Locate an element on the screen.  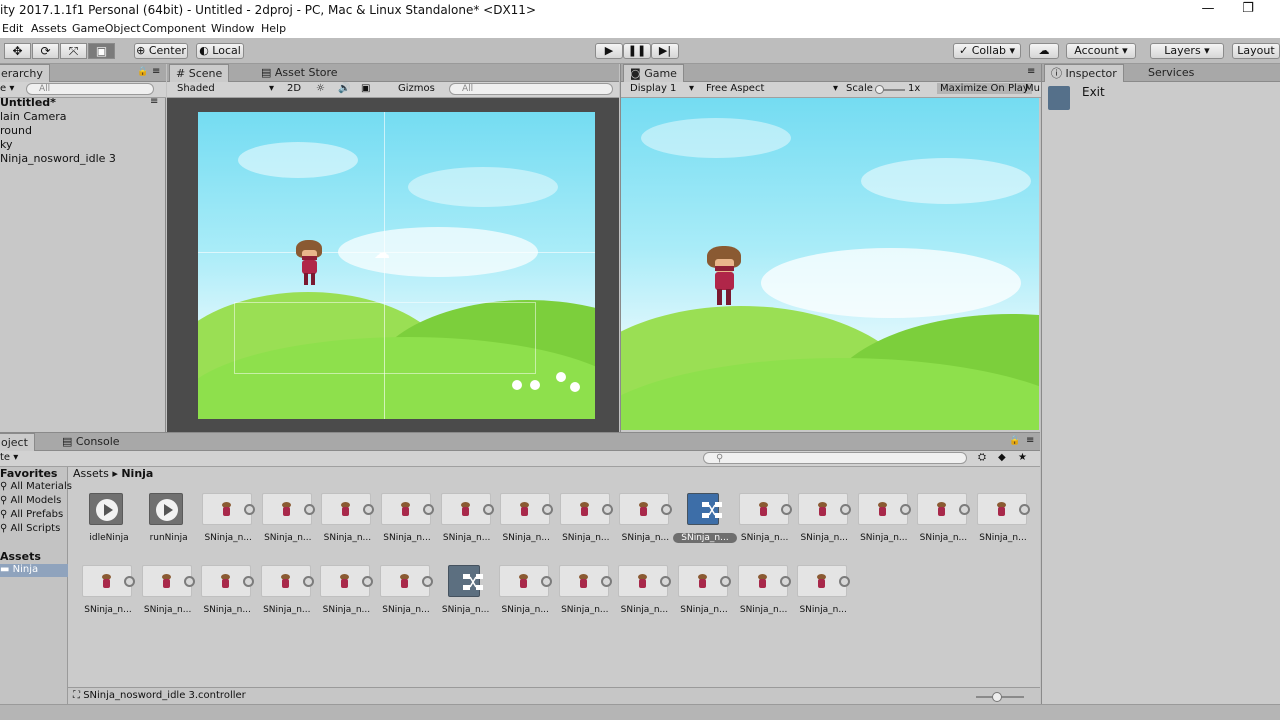
scene-search-input: All is located at coordinates (531, 89).